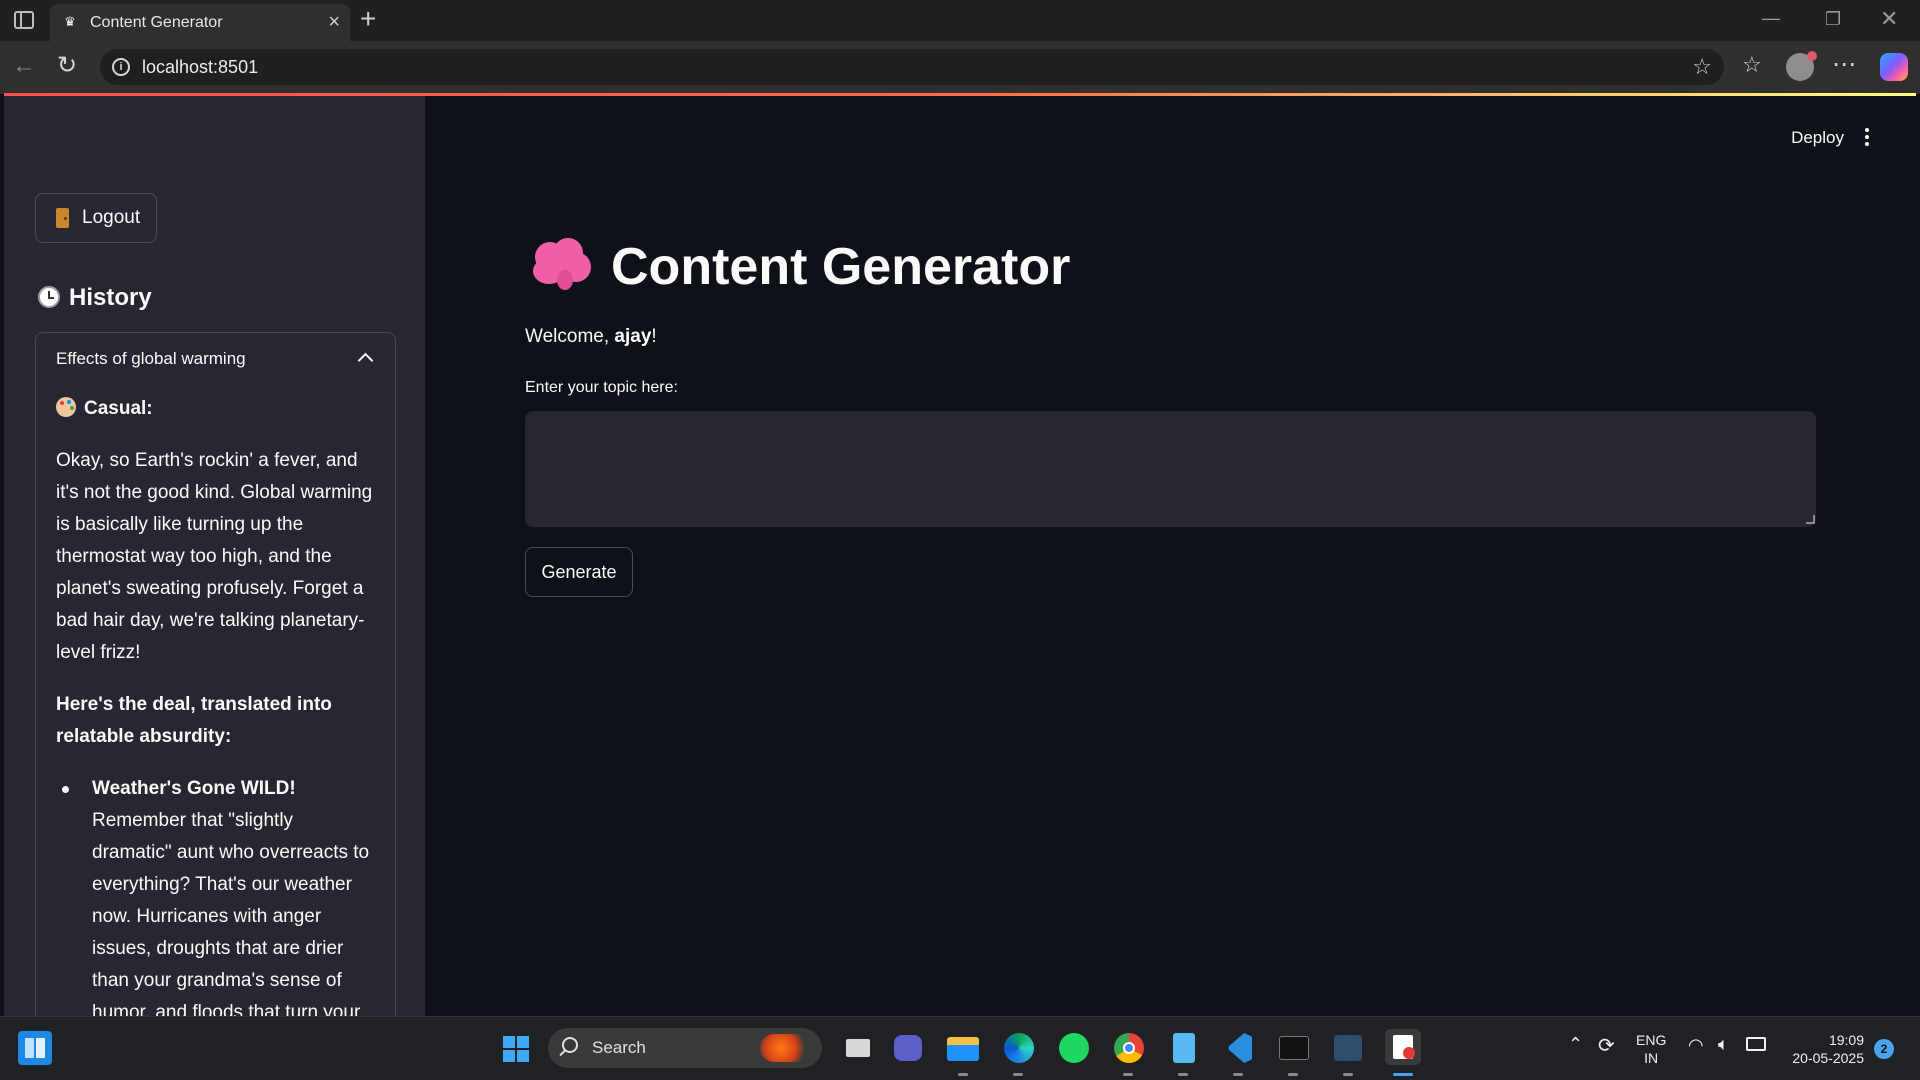 The height and width of the screenshot is (1080, 1920). I want to click on topic-label: Enter your topic here:, so click(601, 387).